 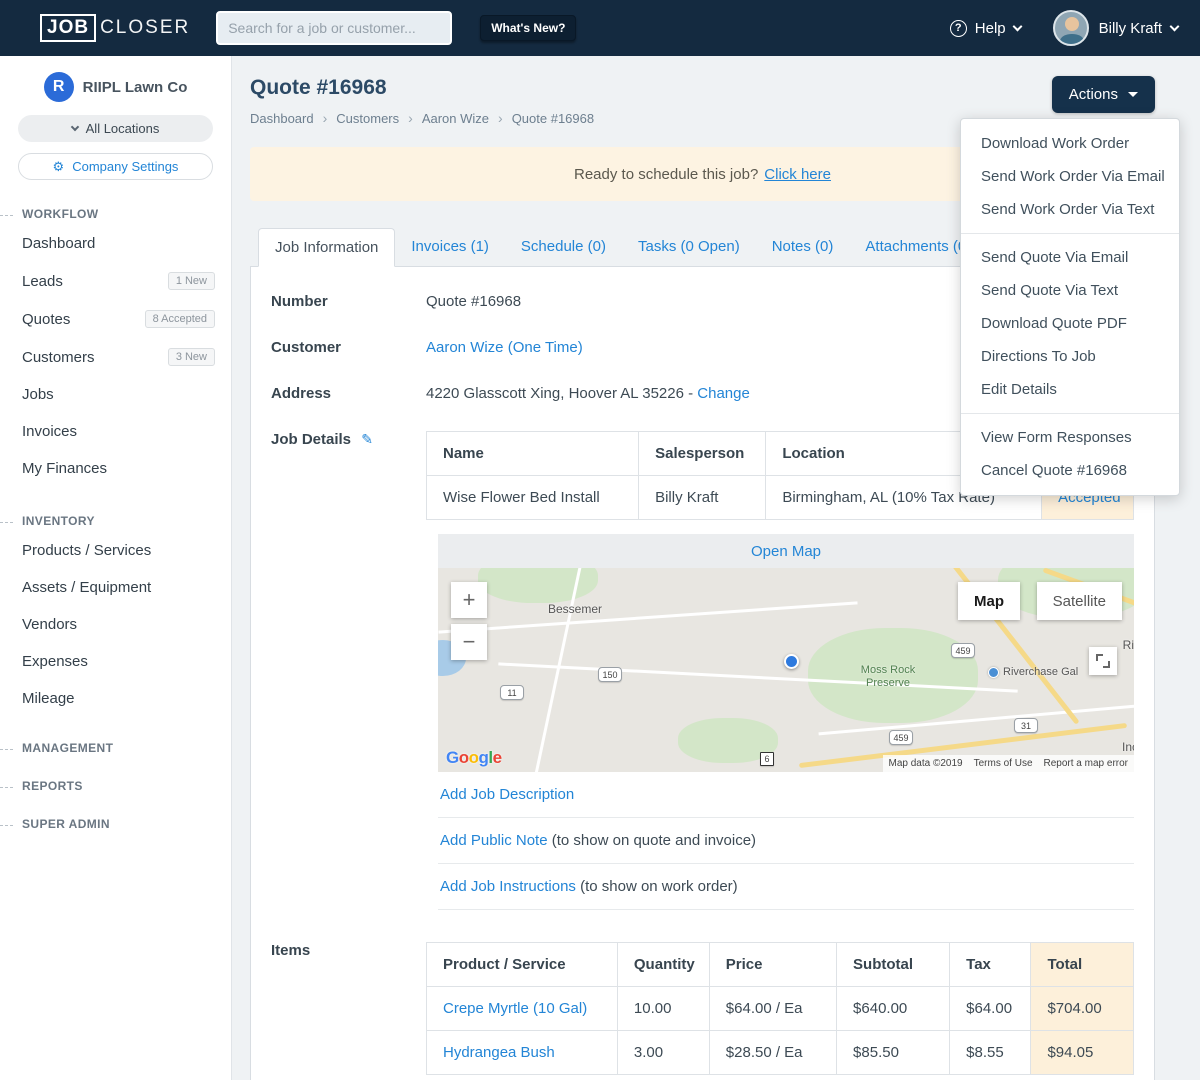 I want to click on col-subtotal: Subtotal, so click(x=893, y=964).